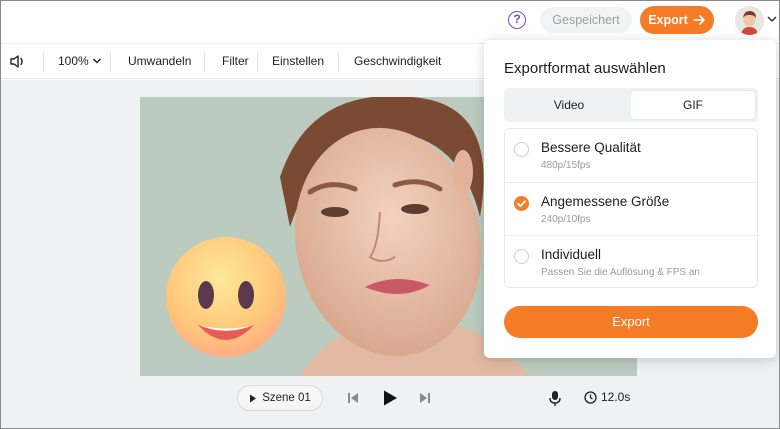 The width and height of the screenshot is (780, 429). Describe the element at coordinates (605, 201) in the screenshot. I see `option-title: Angemessene Größe` at that location.